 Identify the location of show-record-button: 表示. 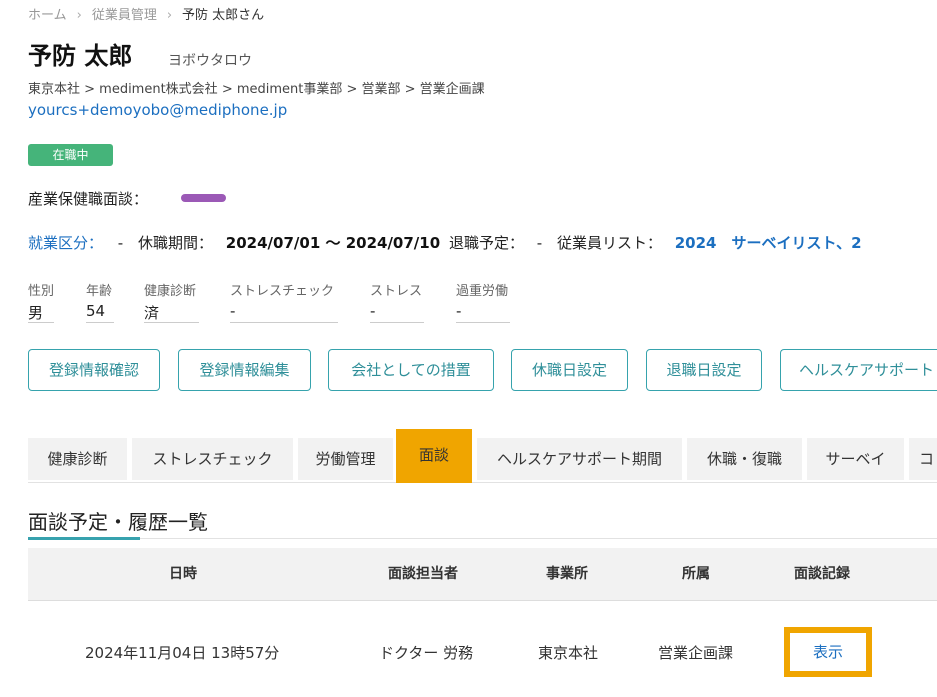
(828, 652).